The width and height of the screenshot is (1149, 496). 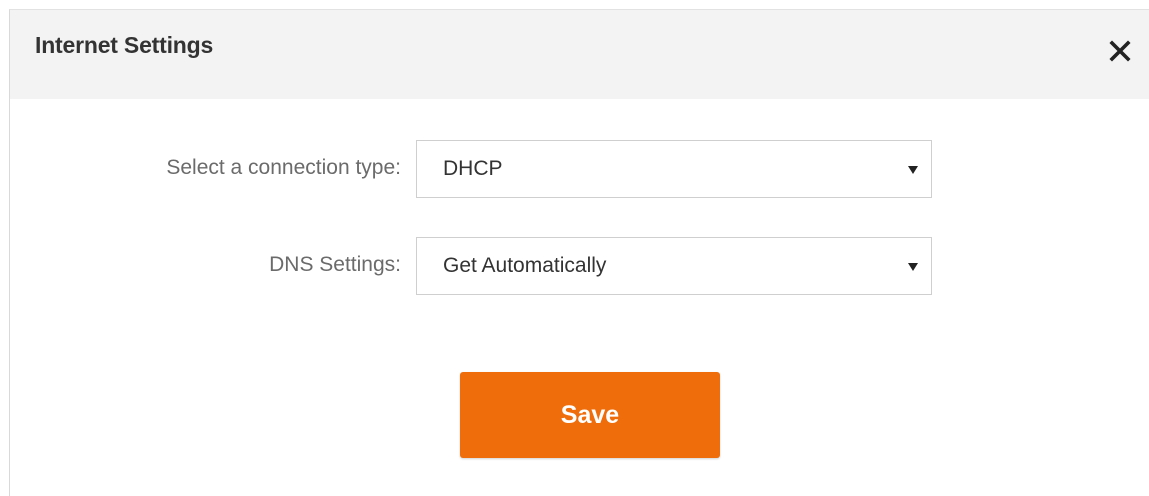 What do you see at coordinates (335, 264) in the screenshot?
I see `dns-settings-label: DNS Settings:` at bounding box center [335, 264].